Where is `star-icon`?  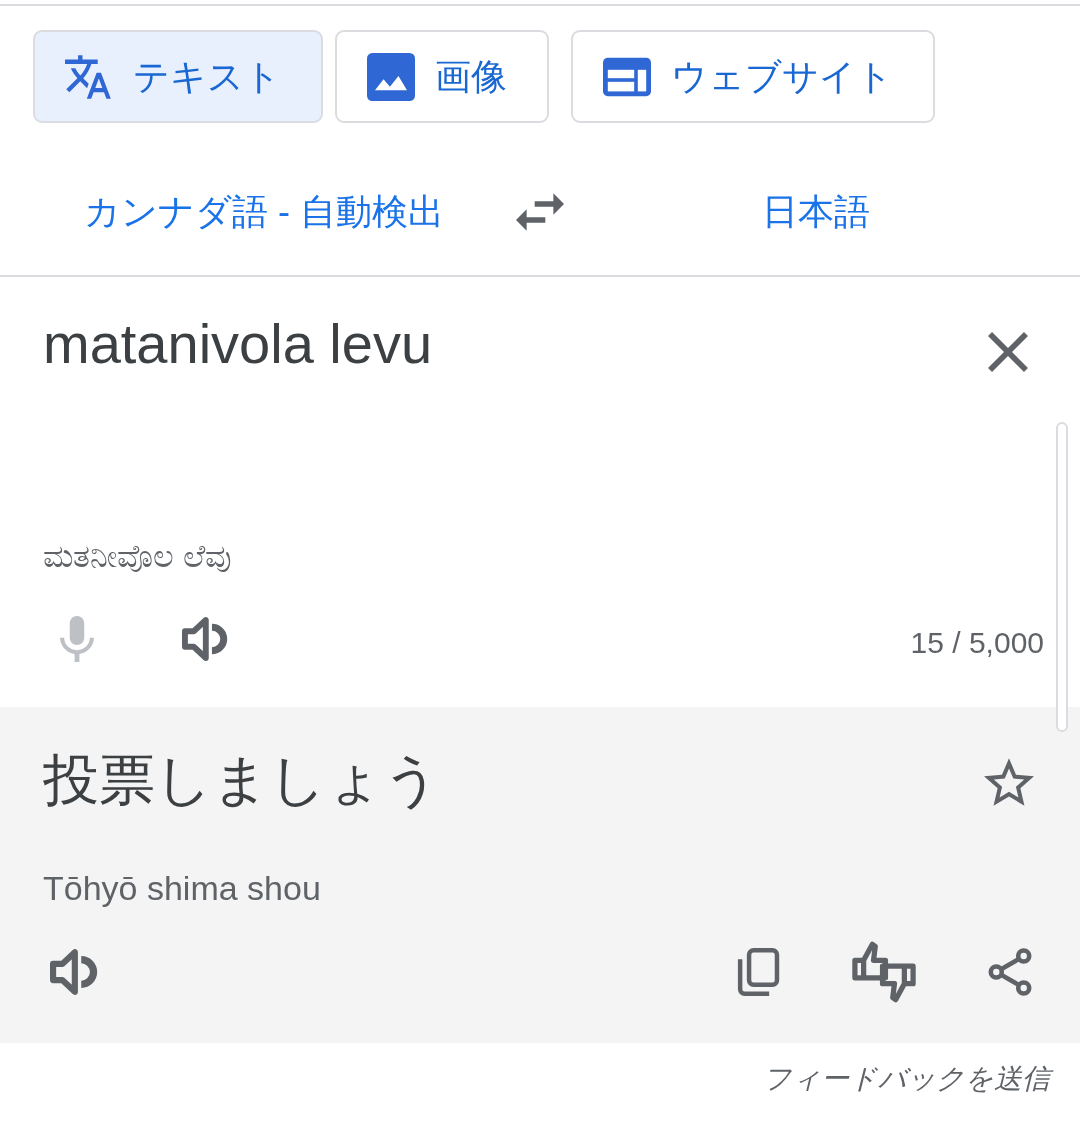 star-icon is located at coordinates (1009, 782).